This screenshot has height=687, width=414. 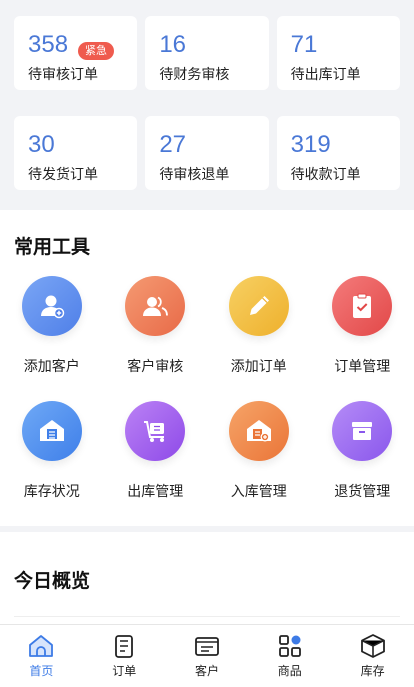 What do you see at coordinates (76, 53) in the screenshot?
I see `stat-card-pending-review: 358 紧急 待审核订单` at bounding box center [76, 53].